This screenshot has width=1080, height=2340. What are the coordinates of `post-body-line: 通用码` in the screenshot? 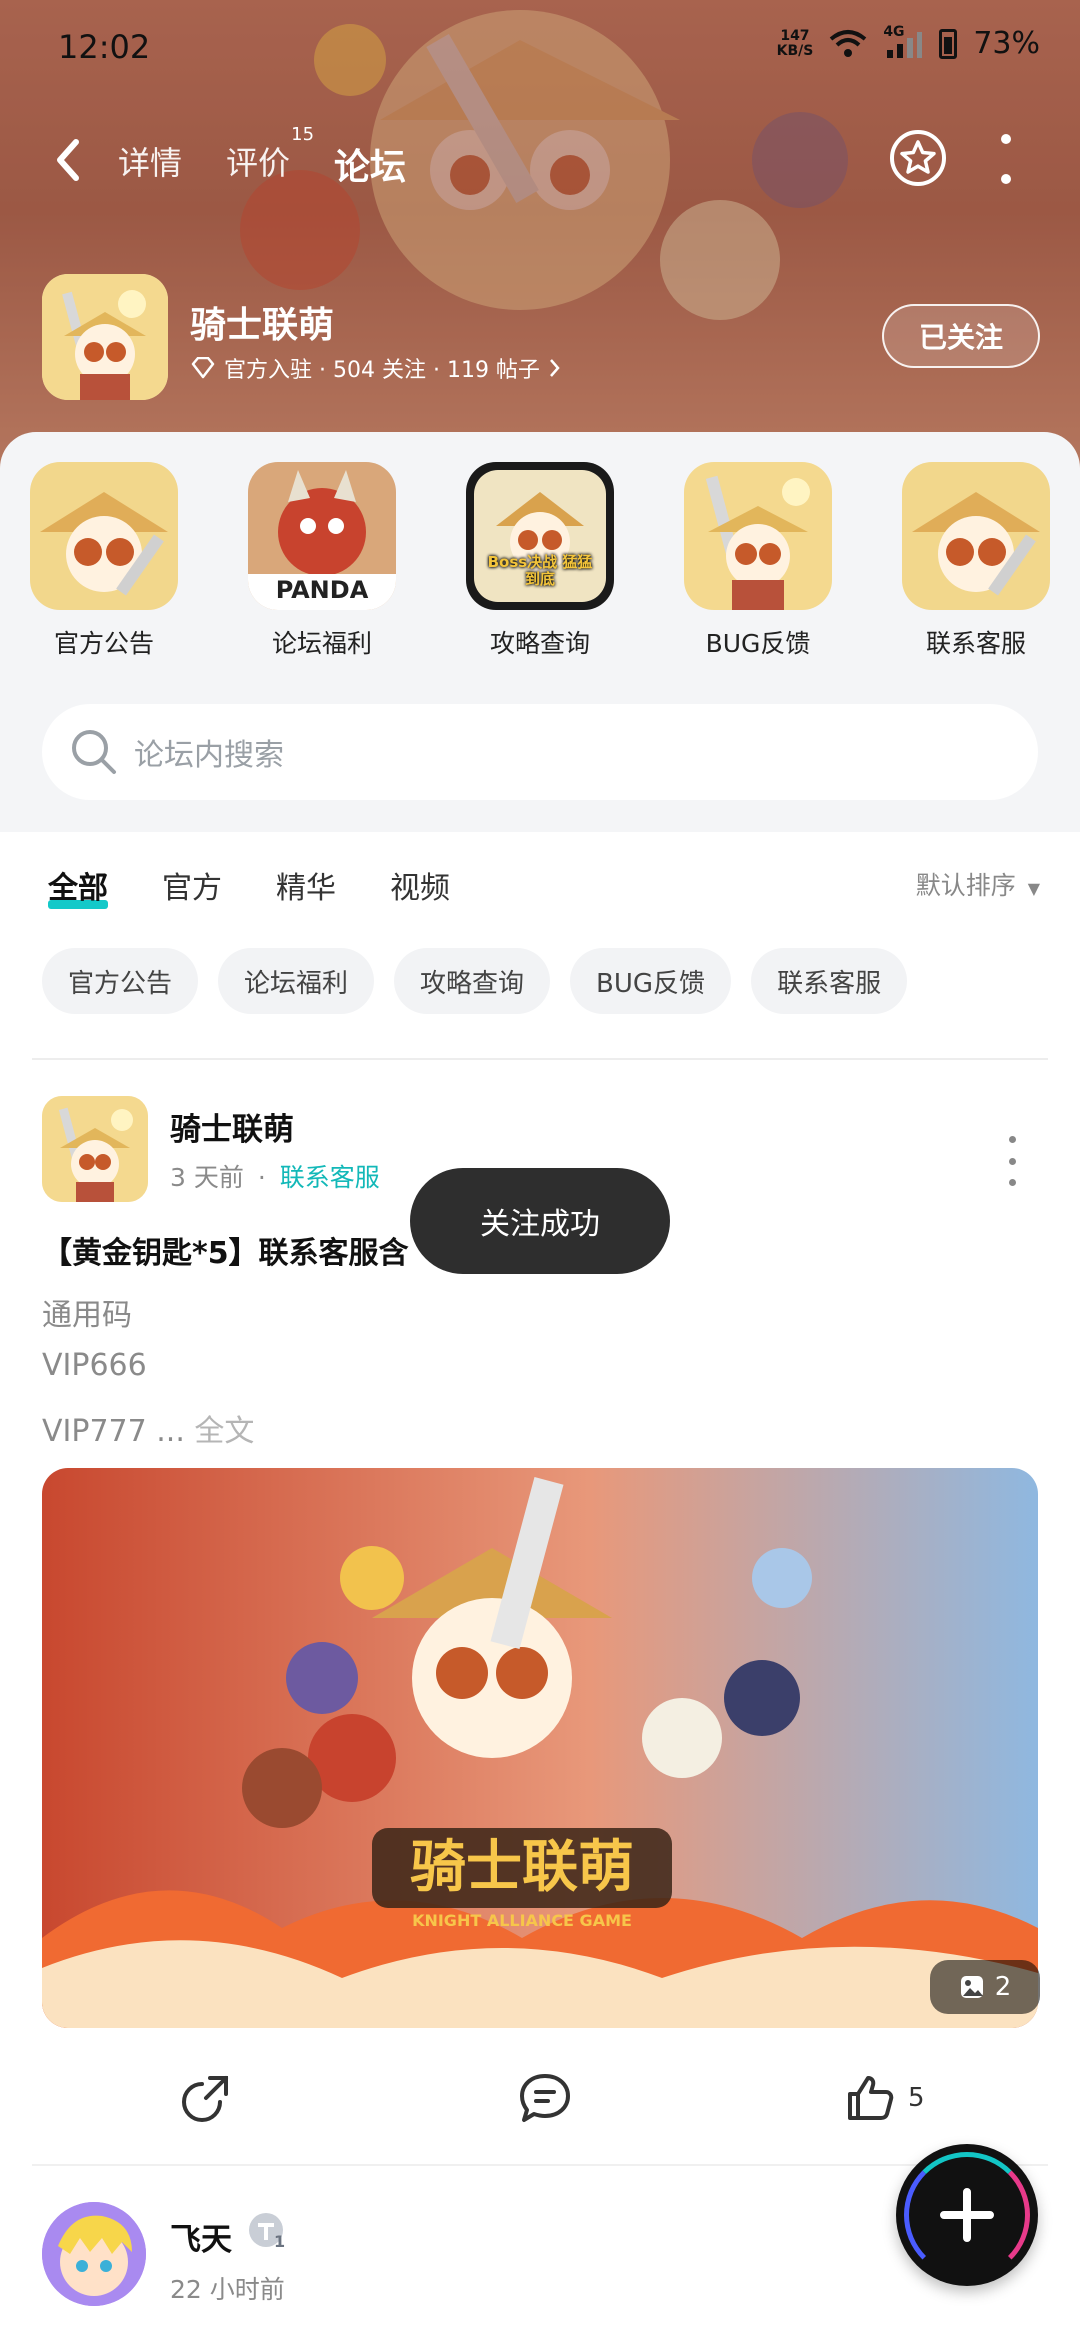 It's located at (87, 1315).